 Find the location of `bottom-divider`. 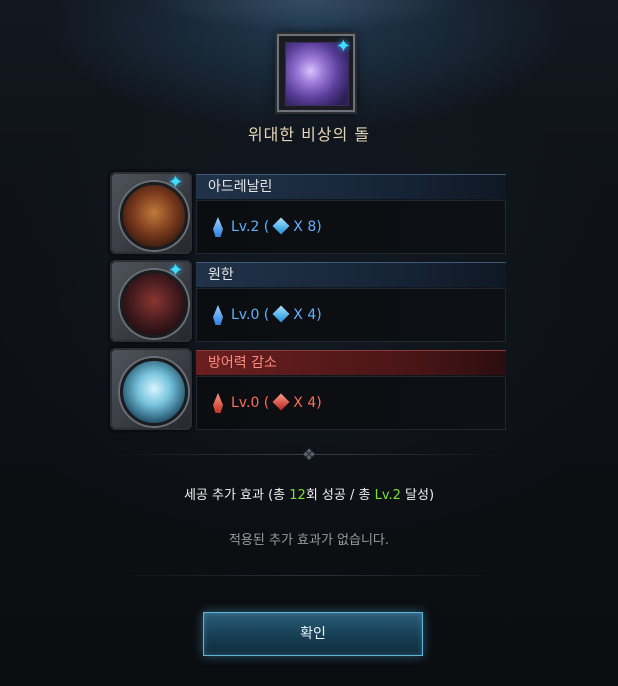

bottom-divider is located at coordinates (309, 575).